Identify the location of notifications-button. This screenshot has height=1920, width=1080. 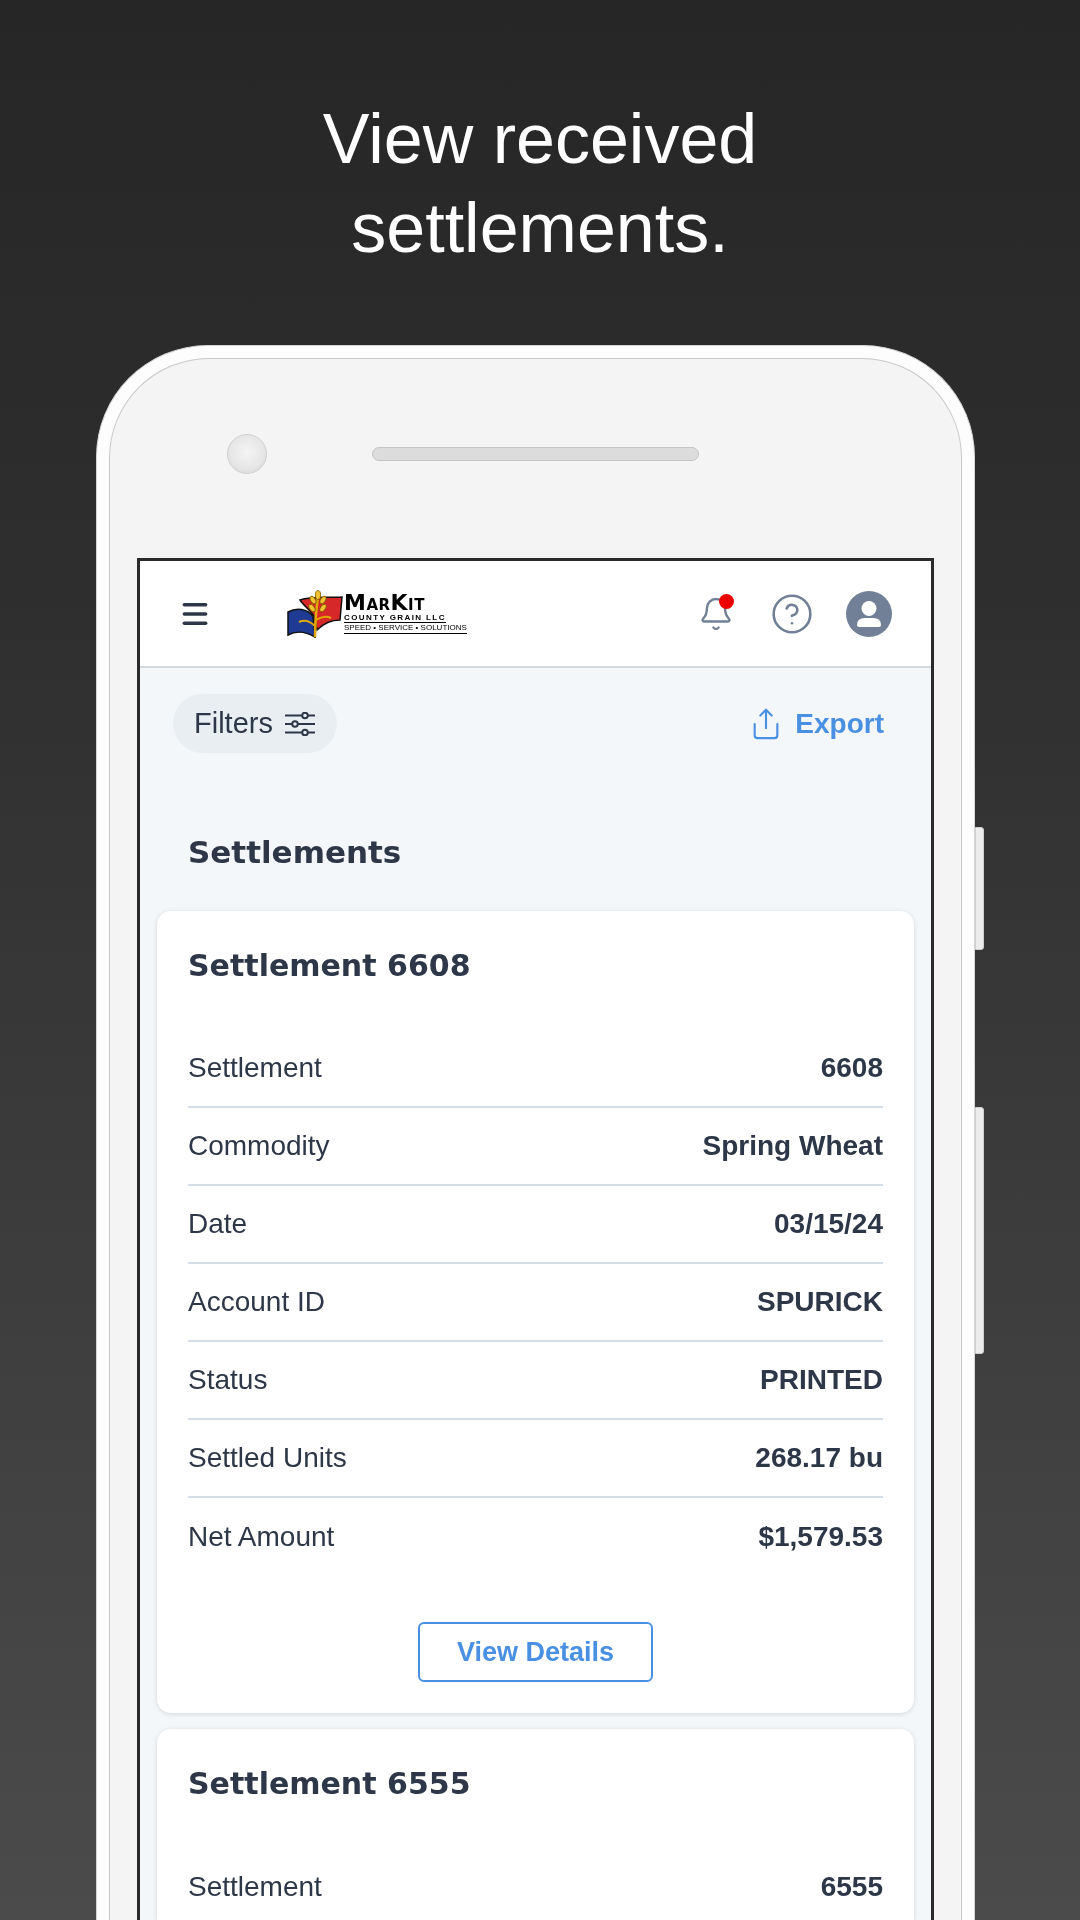
(716, 613).